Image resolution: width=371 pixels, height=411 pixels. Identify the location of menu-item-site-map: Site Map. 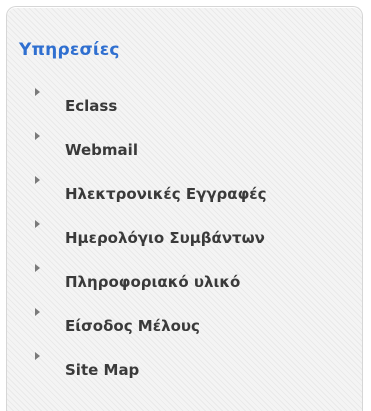
(190, 371).